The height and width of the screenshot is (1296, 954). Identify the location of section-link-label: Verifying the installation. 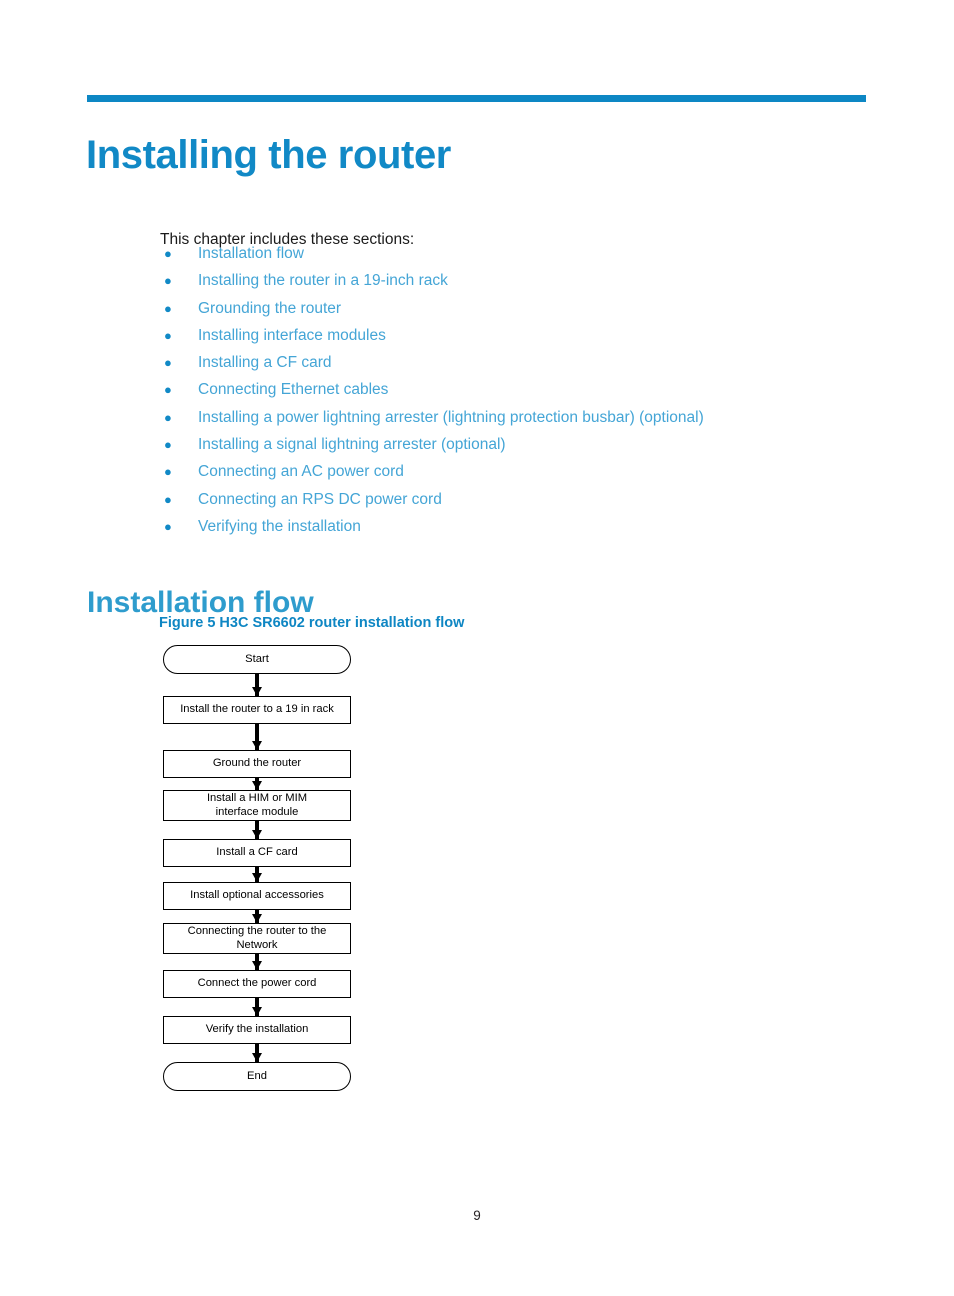
(279, 526).